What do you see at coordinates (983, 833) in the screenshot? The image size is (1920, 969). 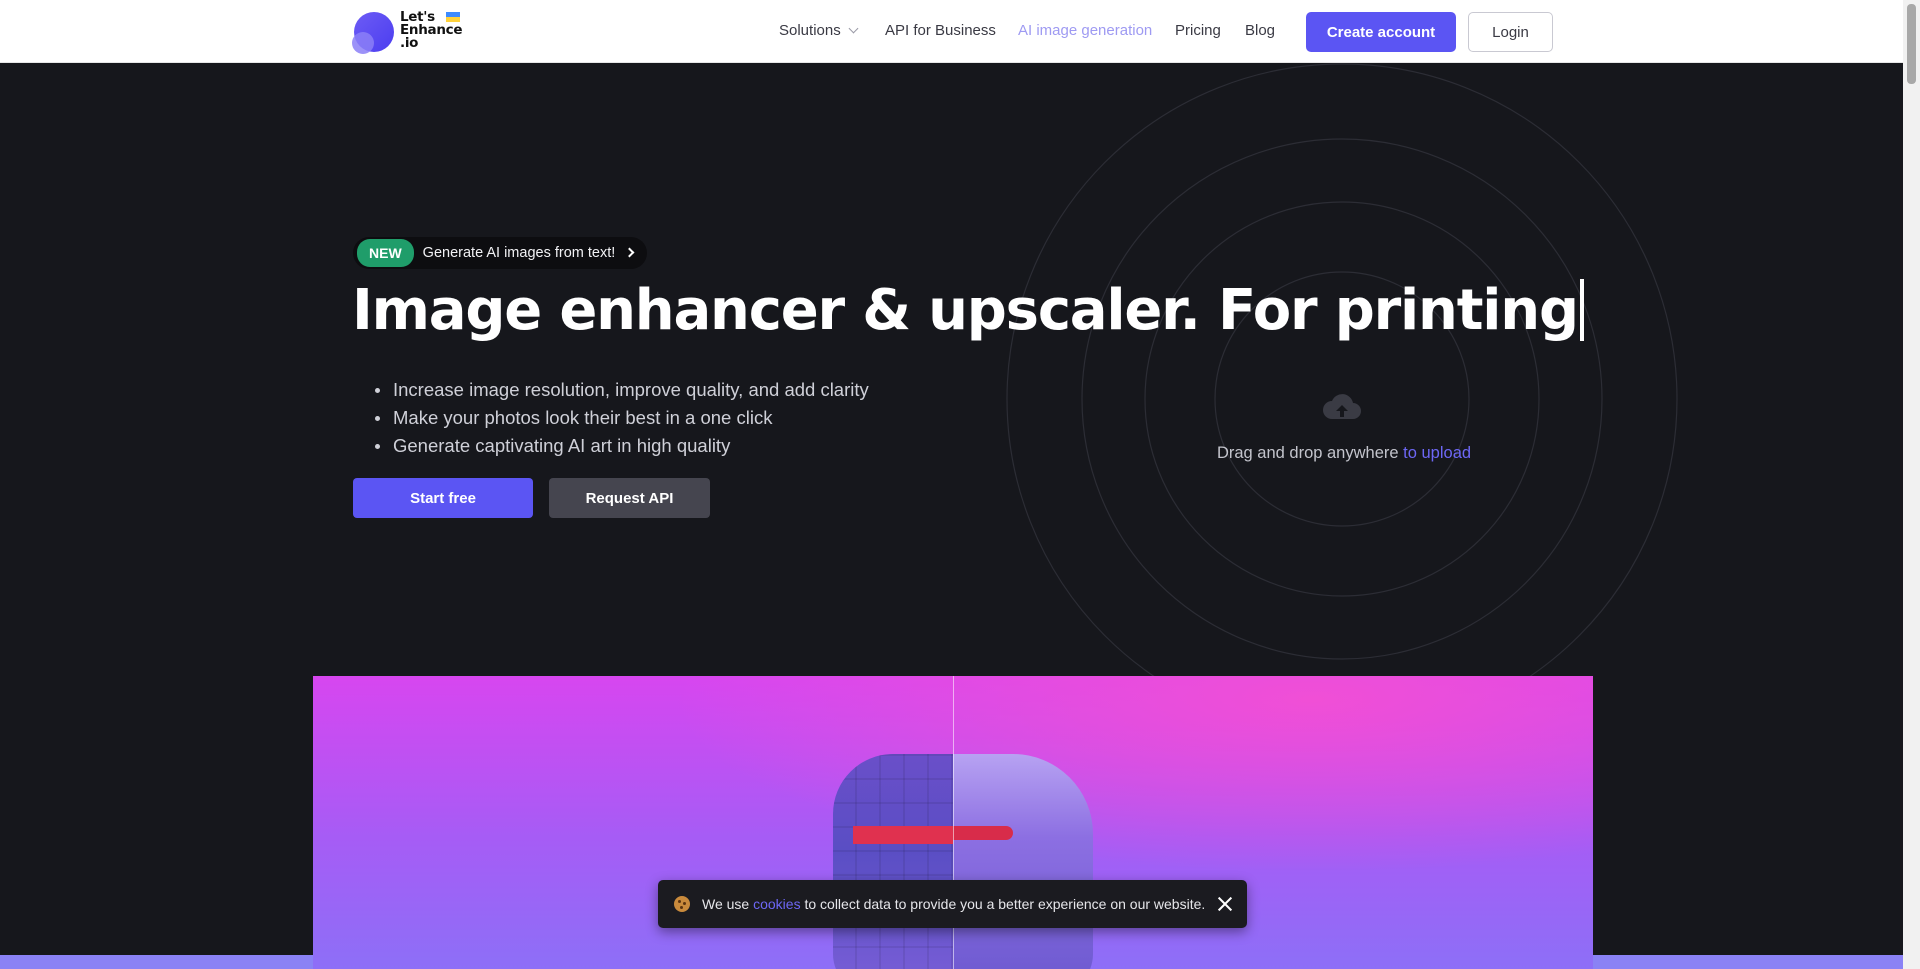 I see `enhanced-glasses` at bounding box center [983, 833].